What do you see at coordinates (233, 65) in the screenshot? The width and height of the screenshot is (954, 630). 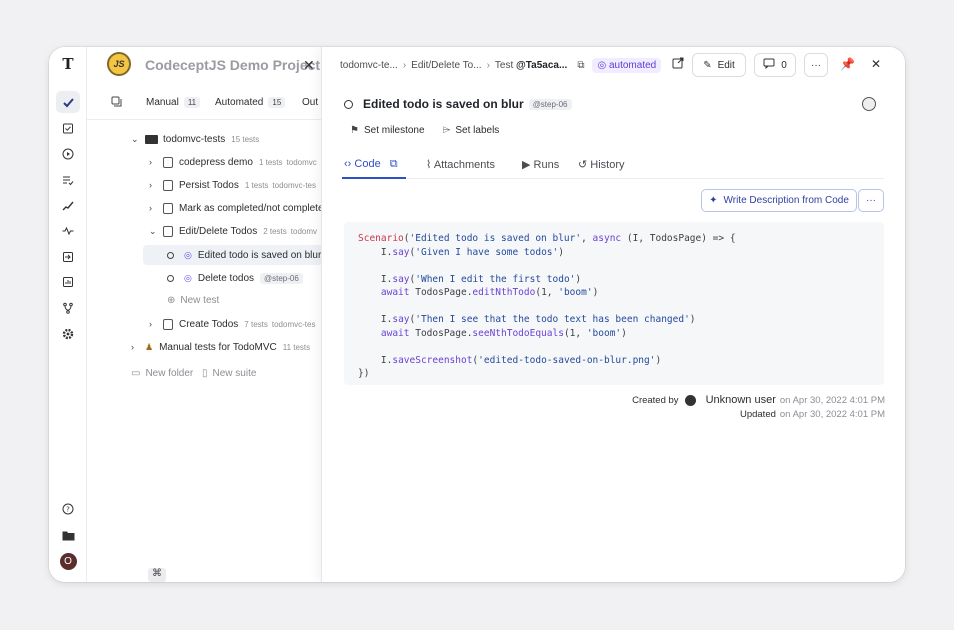 I see `project-title: CodeceptJS Demo Project` at bounding box center [233, 65].